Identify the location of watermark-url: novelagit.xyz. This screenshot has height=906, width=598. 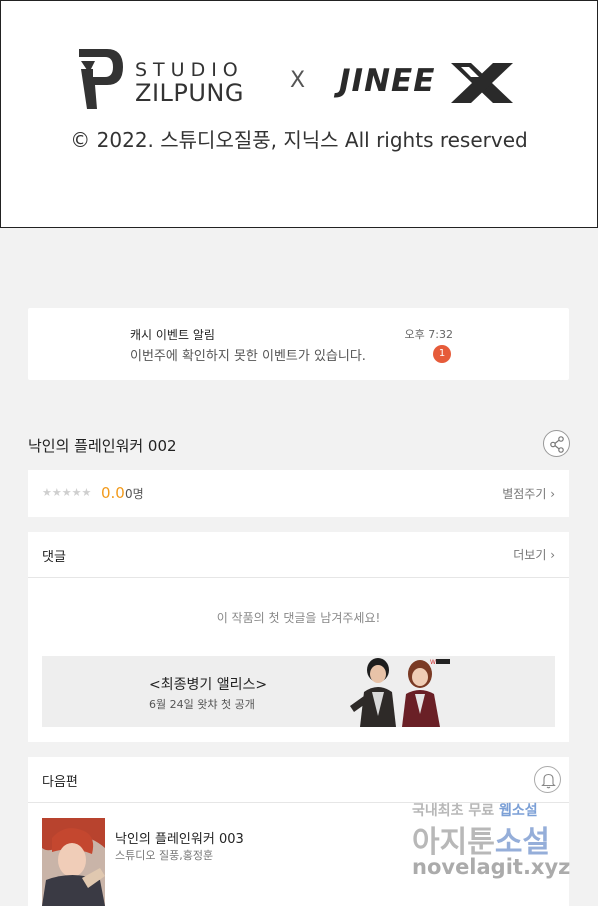
(491, 867).